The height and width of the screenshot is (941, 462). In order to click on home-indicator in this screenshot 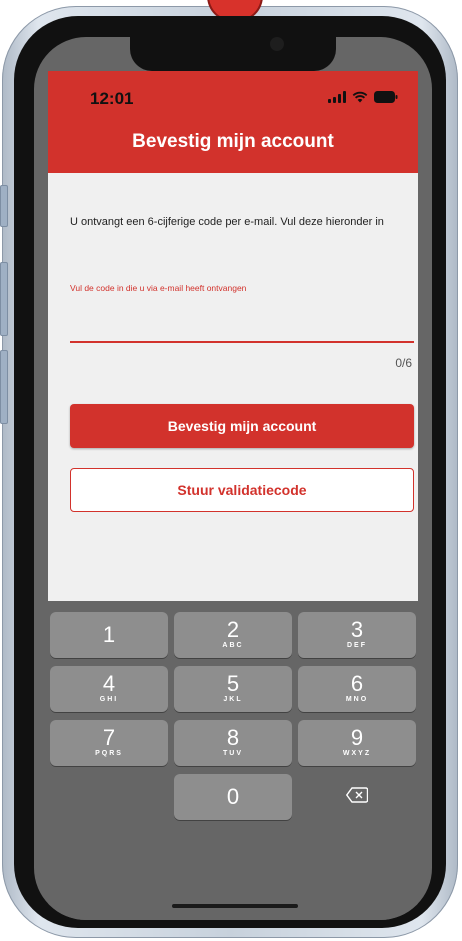, I will do `click(235, 906)`.